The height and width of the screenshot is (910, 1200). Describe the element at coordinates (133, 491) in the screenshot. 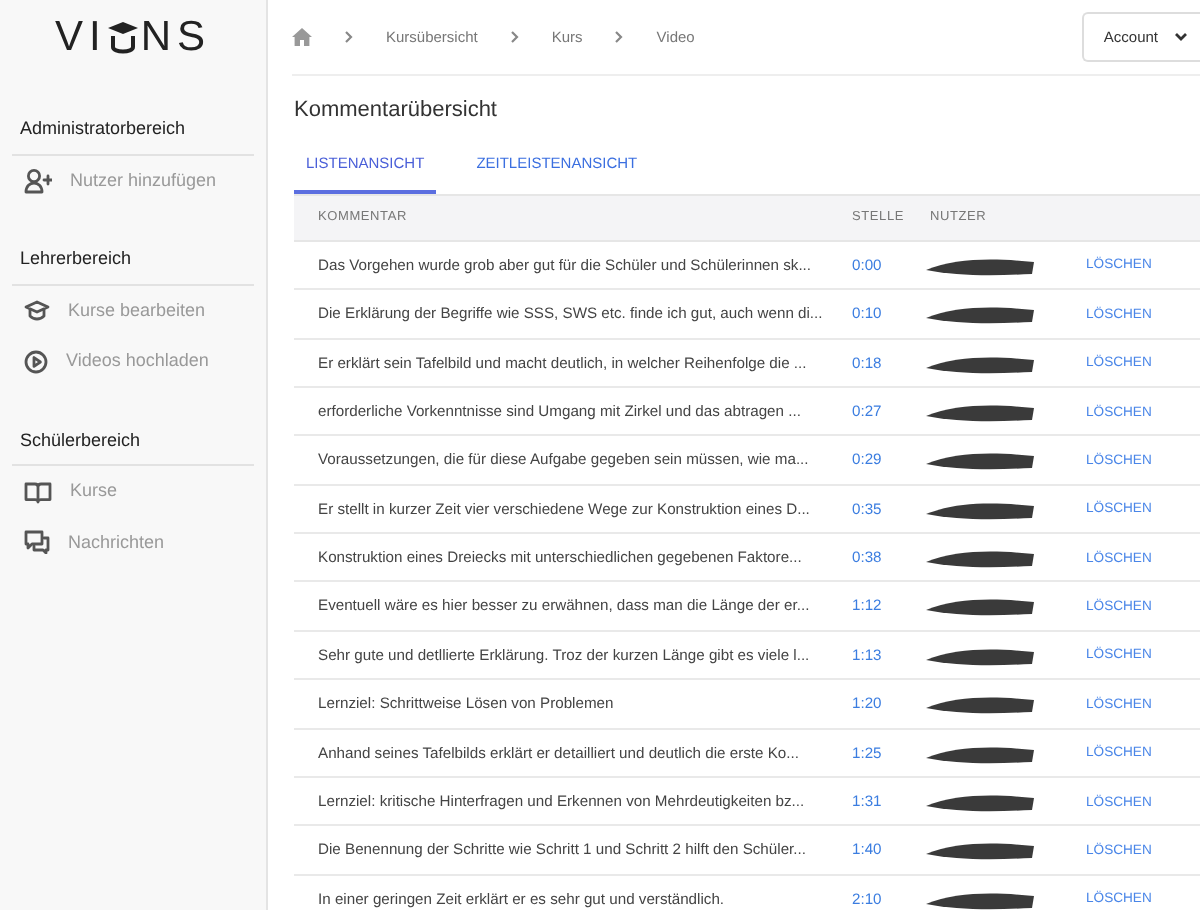

I see `sidebar-item: Kurse` at that location.